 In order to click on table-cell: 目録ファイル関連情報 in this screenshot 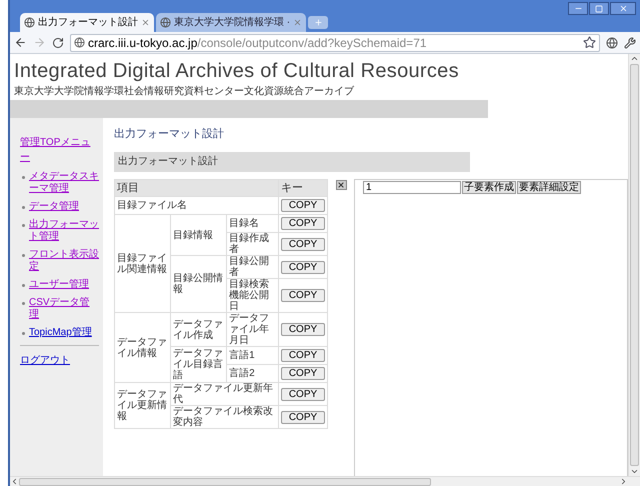, I will do `click(142, 263)`.